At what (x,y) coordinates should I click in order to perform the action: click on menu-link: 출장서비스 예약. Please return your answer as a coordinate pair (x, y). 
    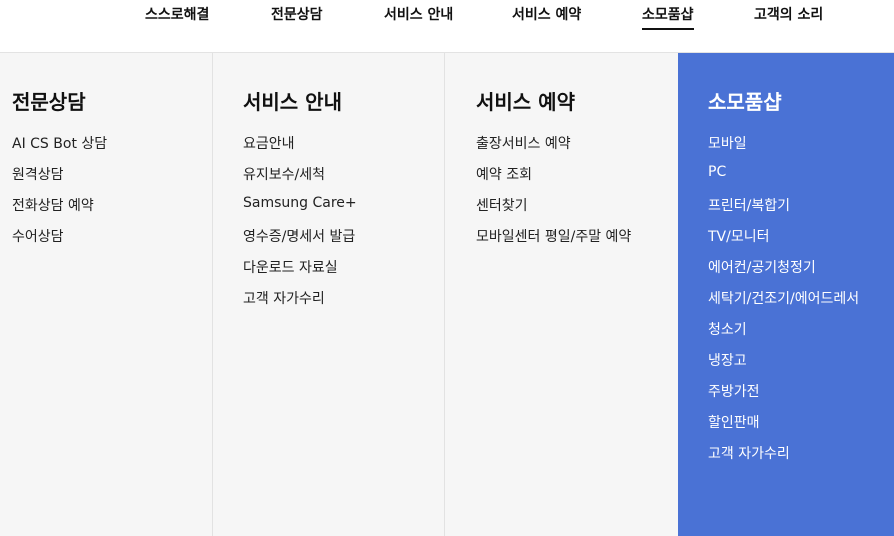
    Looking at the image, I should click on (553, 148).